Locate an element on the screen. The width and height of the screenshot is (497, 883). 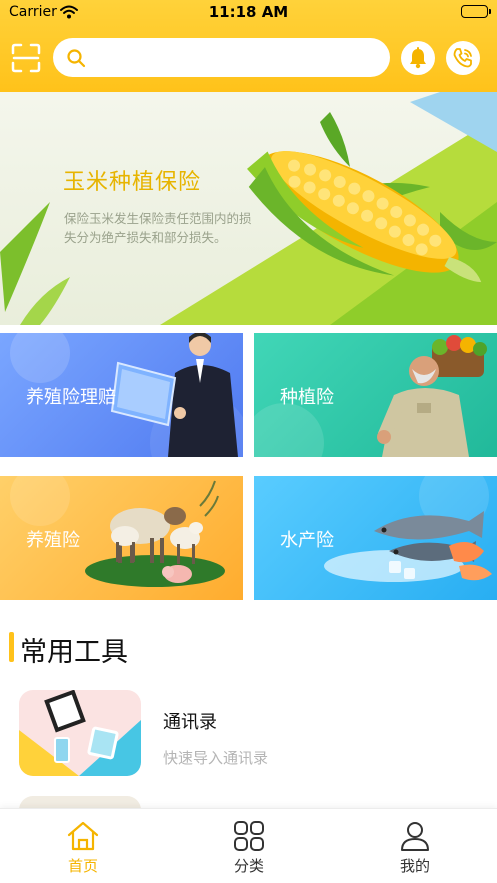
card-breeding-claims: 养殖险理赔 is located at coordinates (121, 395).